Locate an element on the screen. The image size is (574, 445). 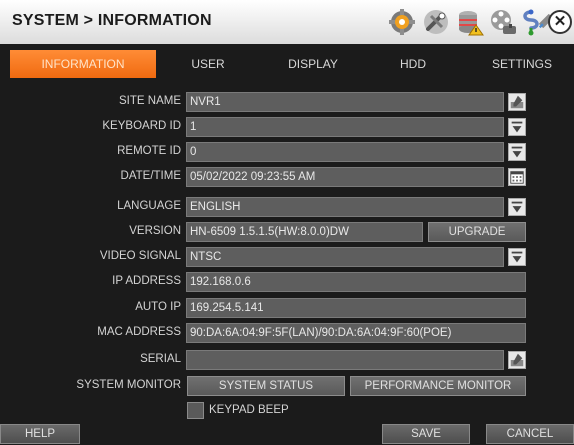
tools-icon is located at coordinates (436, 22).